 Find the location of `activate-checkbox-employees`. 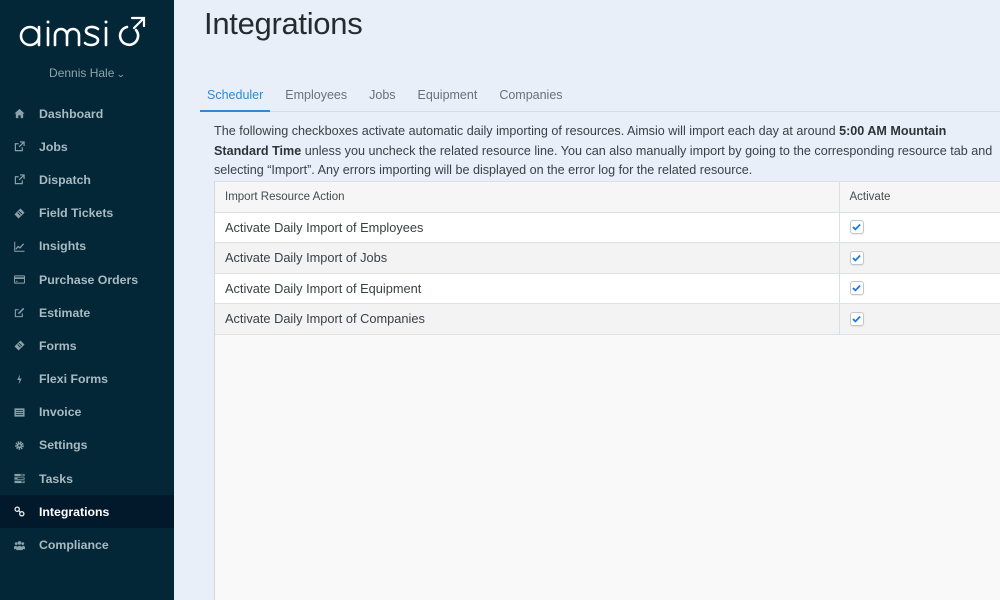

activate-checkbox-employees is located at coordinates (856, 227).